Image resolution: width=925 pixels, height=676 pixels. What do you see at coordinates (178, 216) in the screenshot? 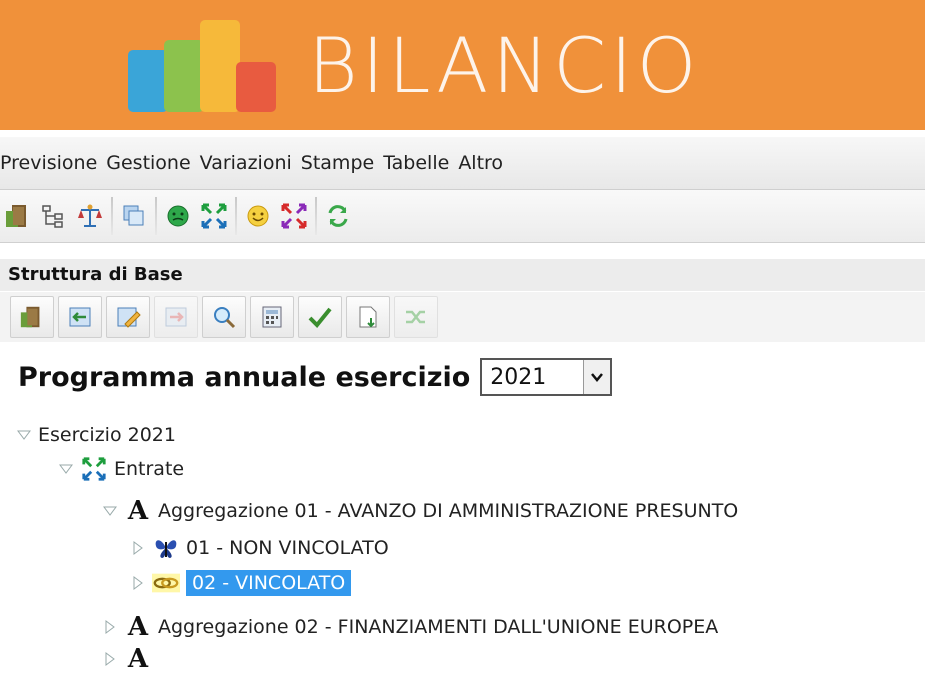
I see `green-face-icon` at bounding box center [178, 216].